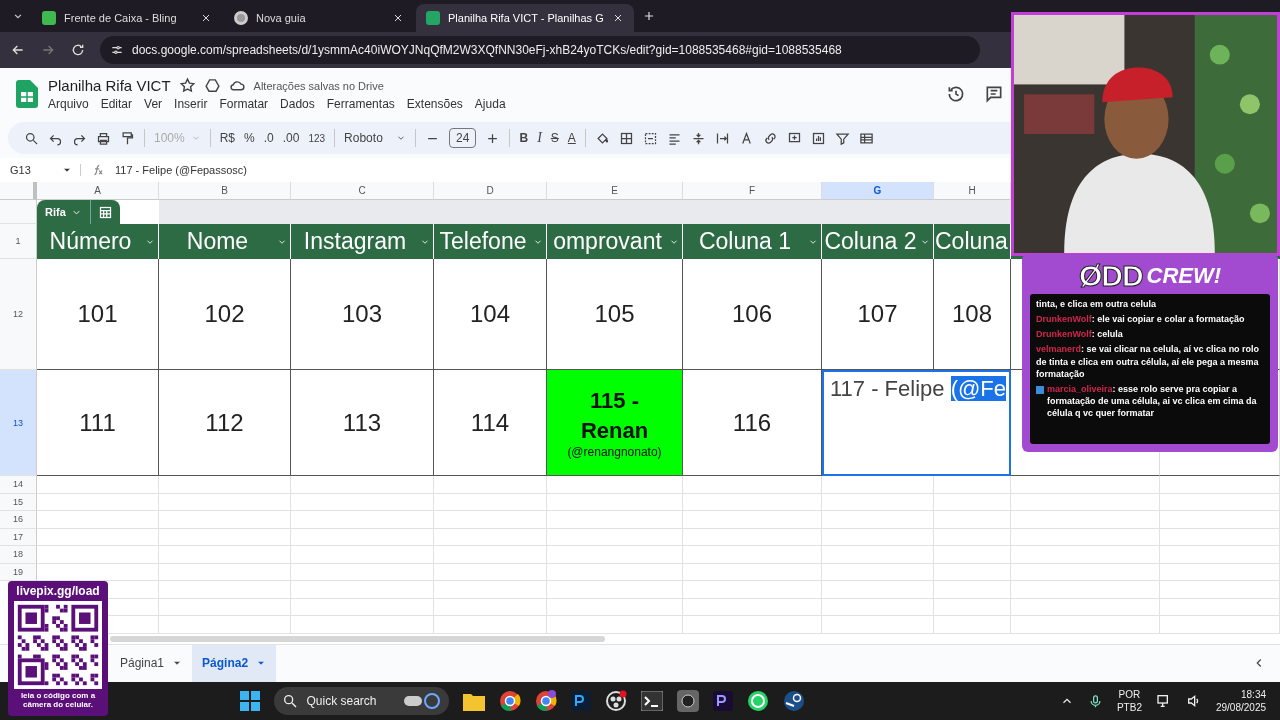 The height and width of the screenshot is (720, 1280). I want to click on steam-icon, so click(794, 701).